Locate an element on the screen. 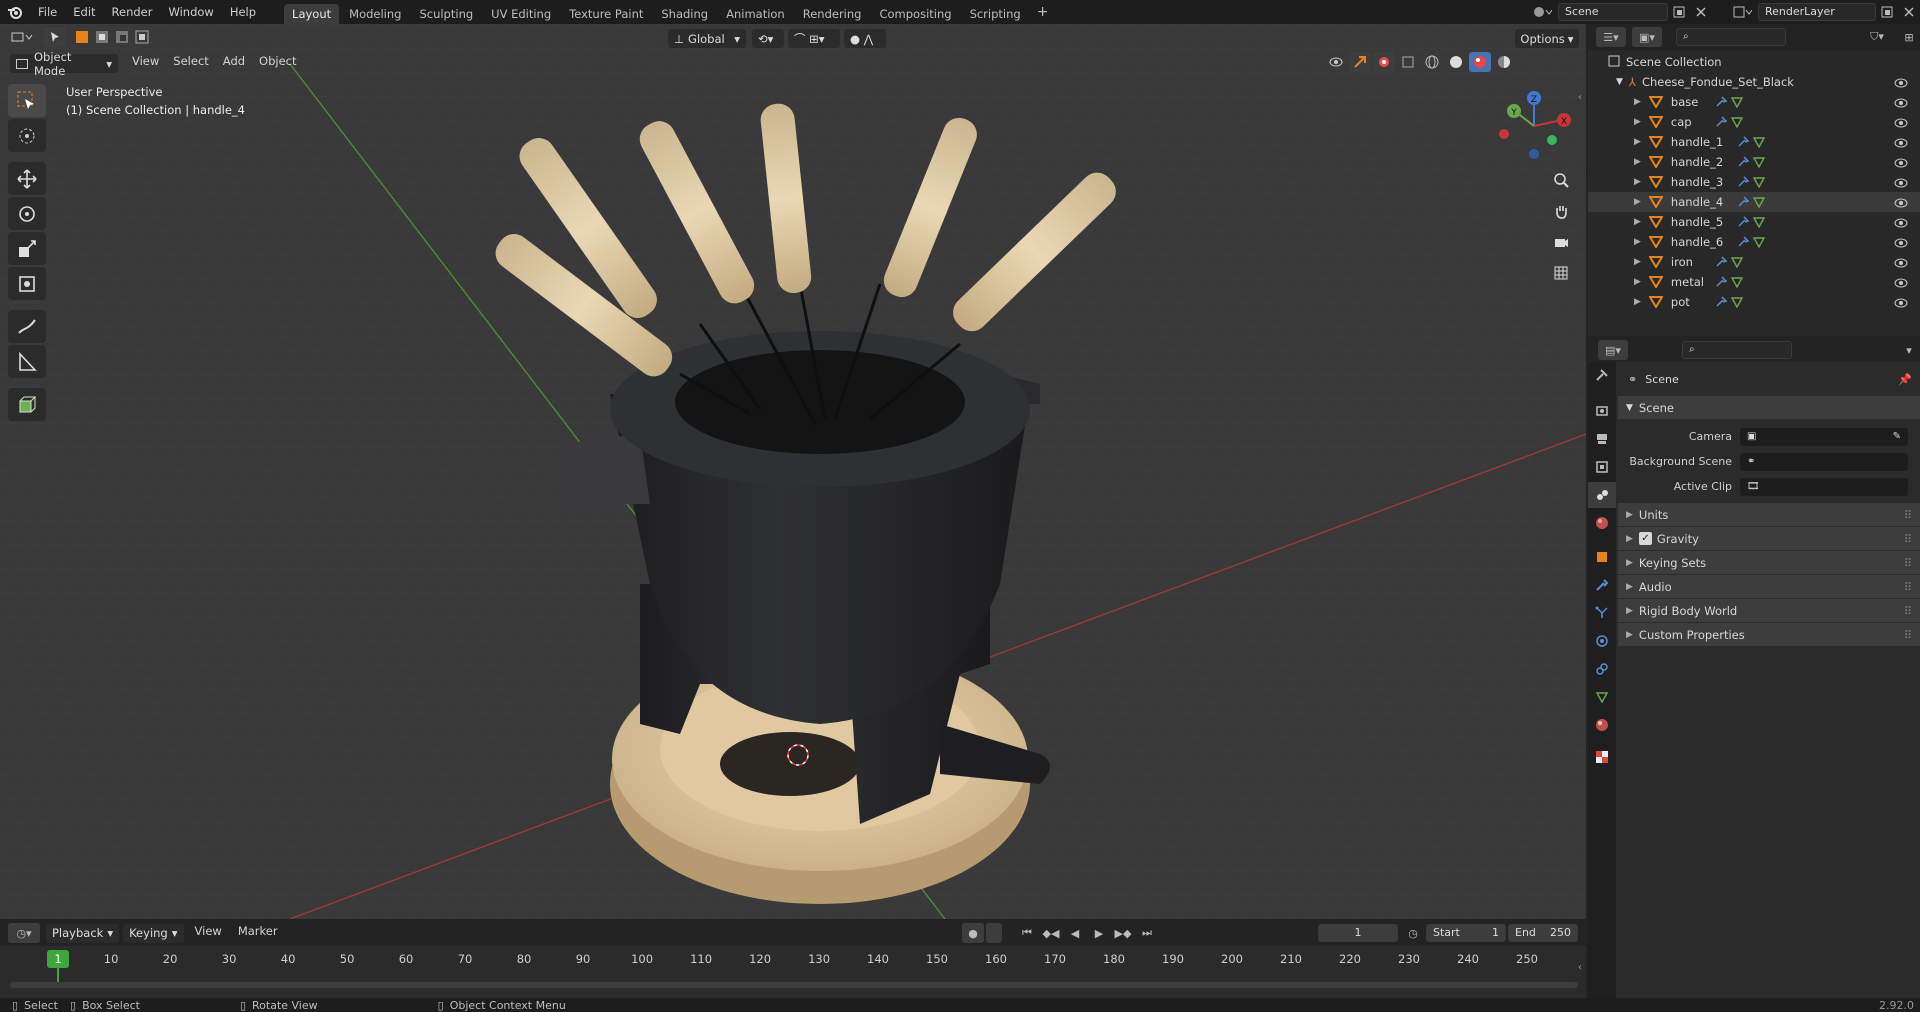 The image size is (1920, 1012). camera-view-icon is located at coordinates (1561, 242).